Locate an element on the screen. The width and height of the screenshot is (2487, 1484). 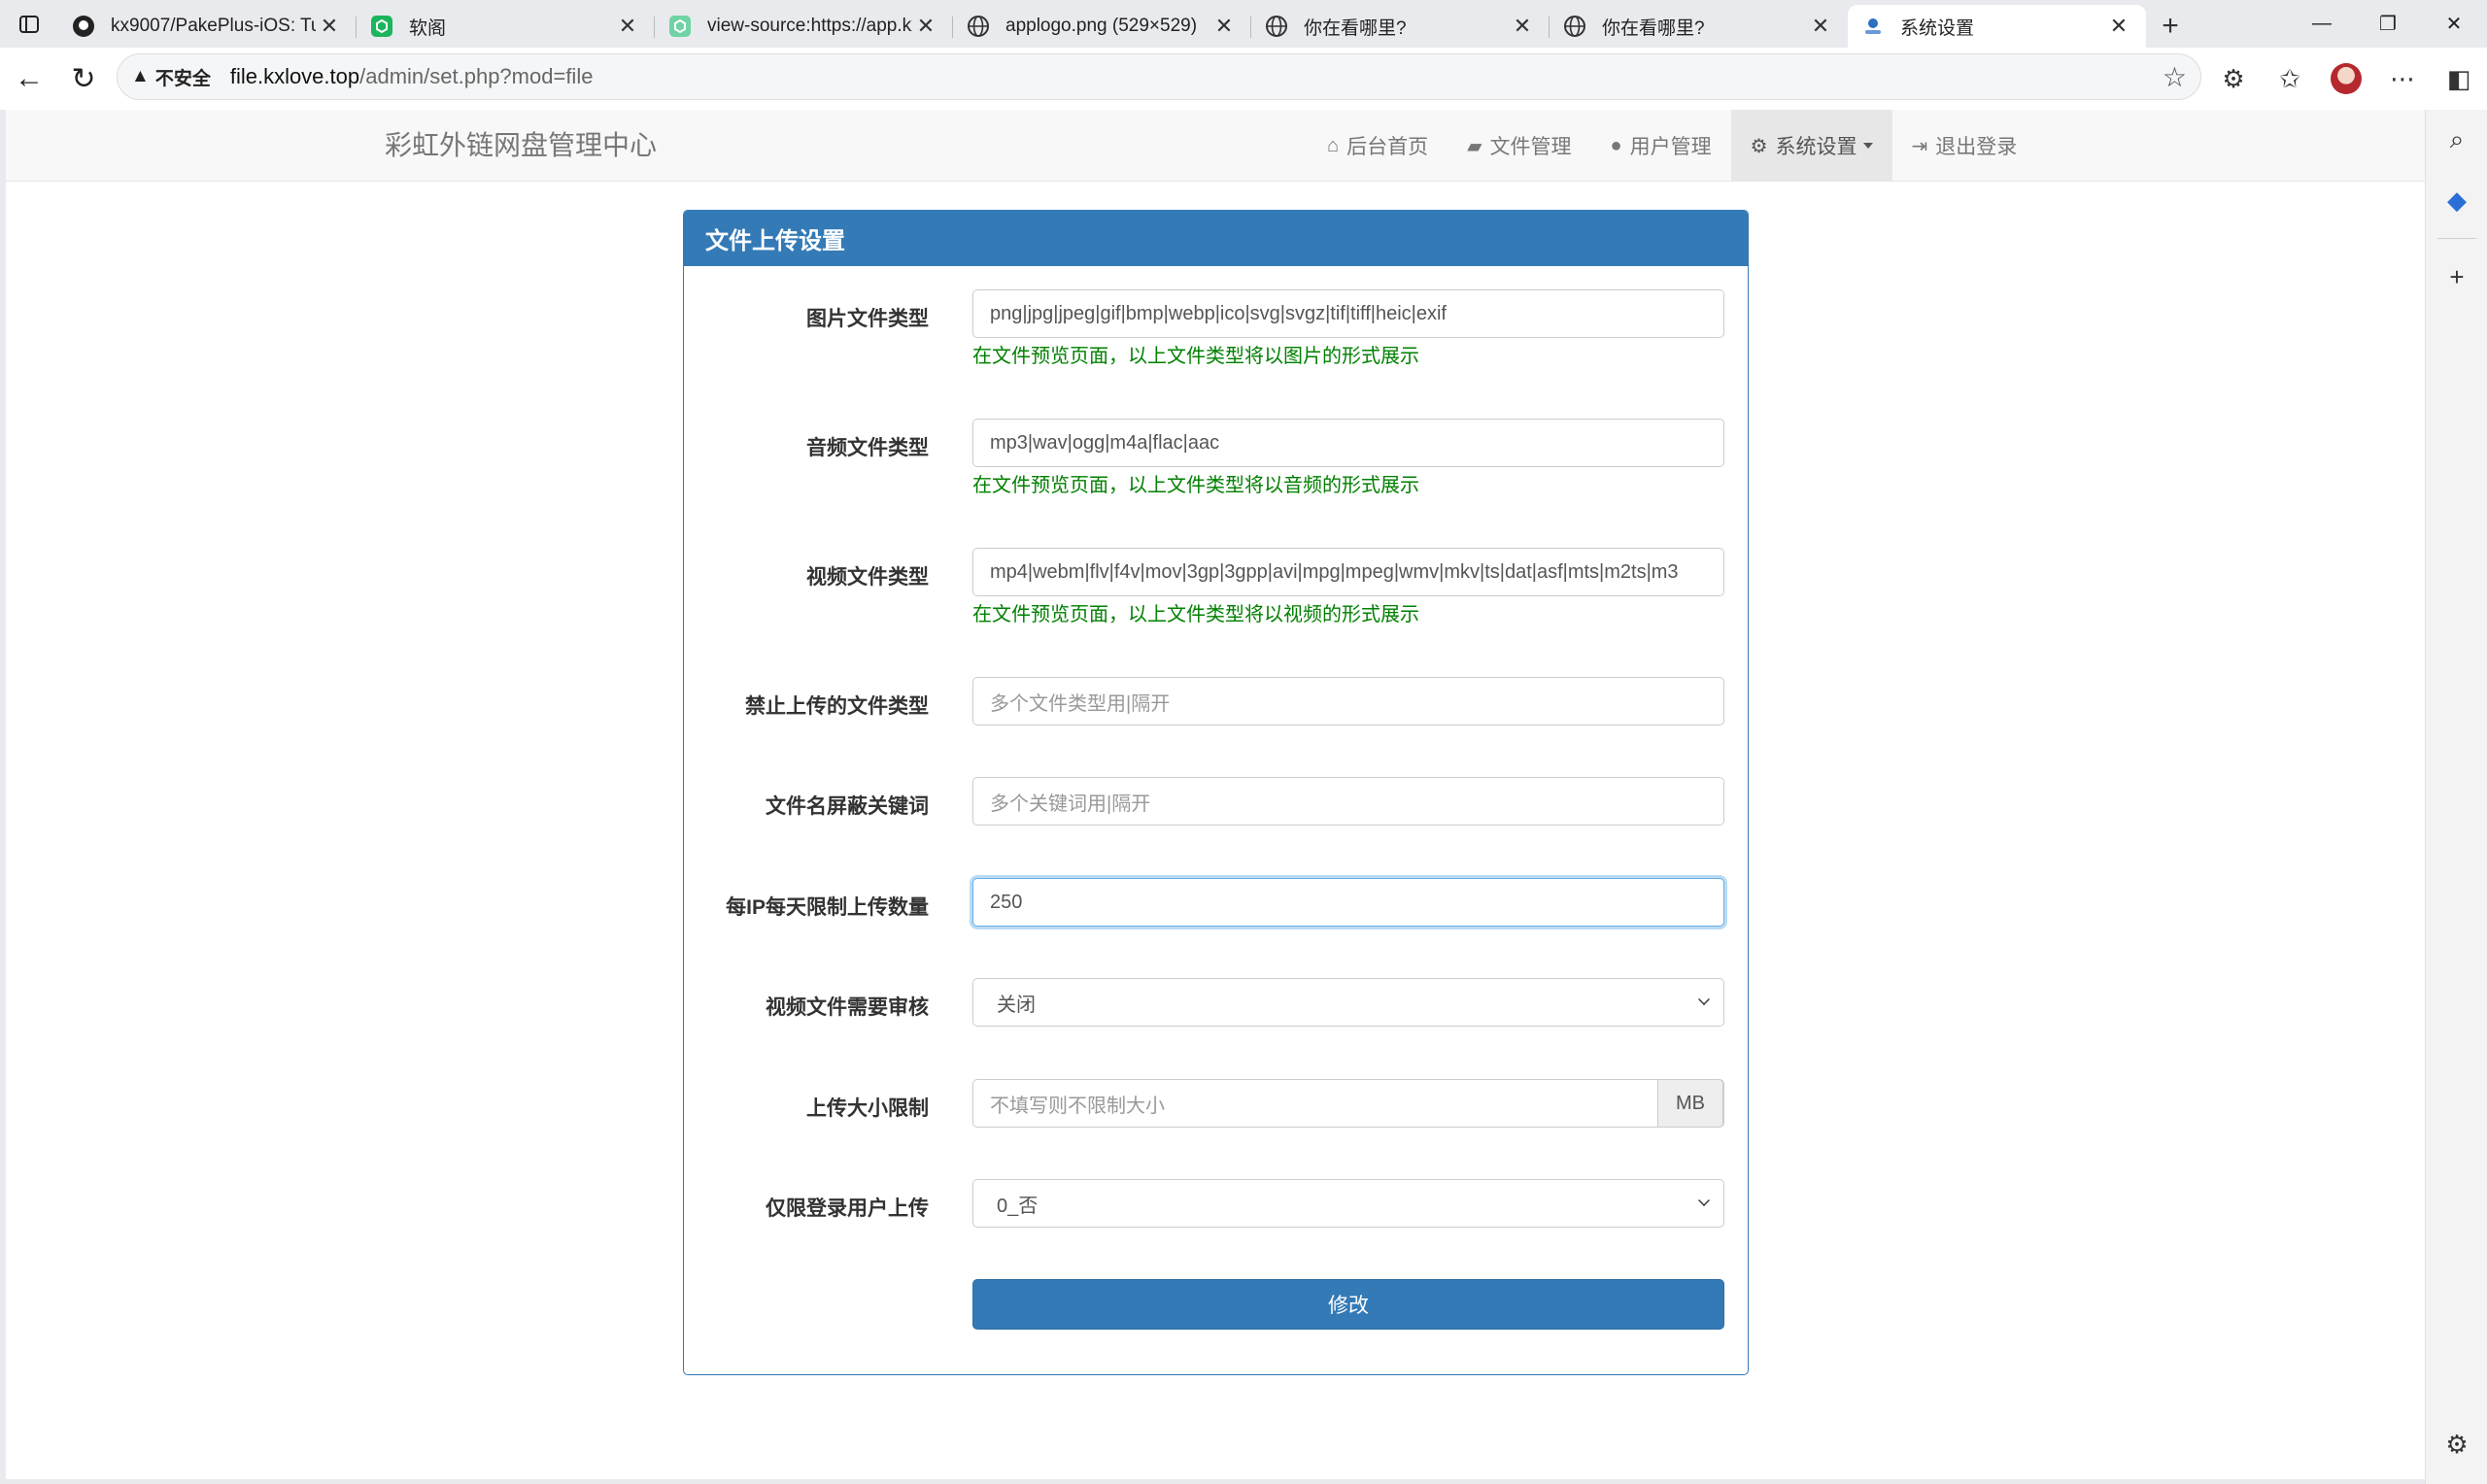
help-text: 在文件预览页面，以上文件类型将以视频的形式展示 is located at coordinates (1195, 614).